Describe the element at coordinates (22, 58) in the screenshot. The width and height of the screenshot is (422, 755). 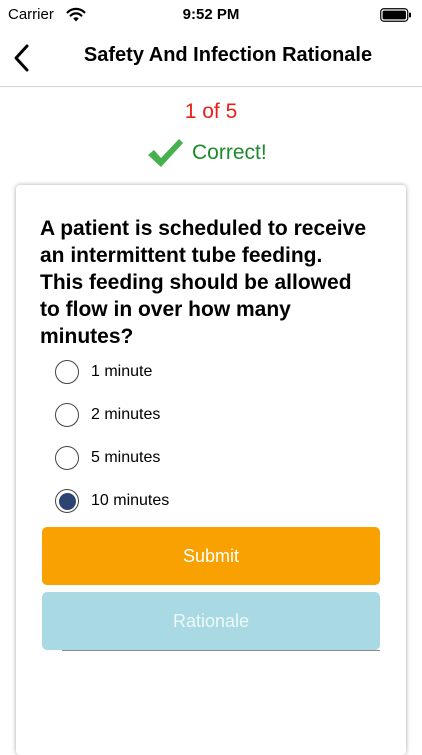
I see `chevron-left-icon` at that location.